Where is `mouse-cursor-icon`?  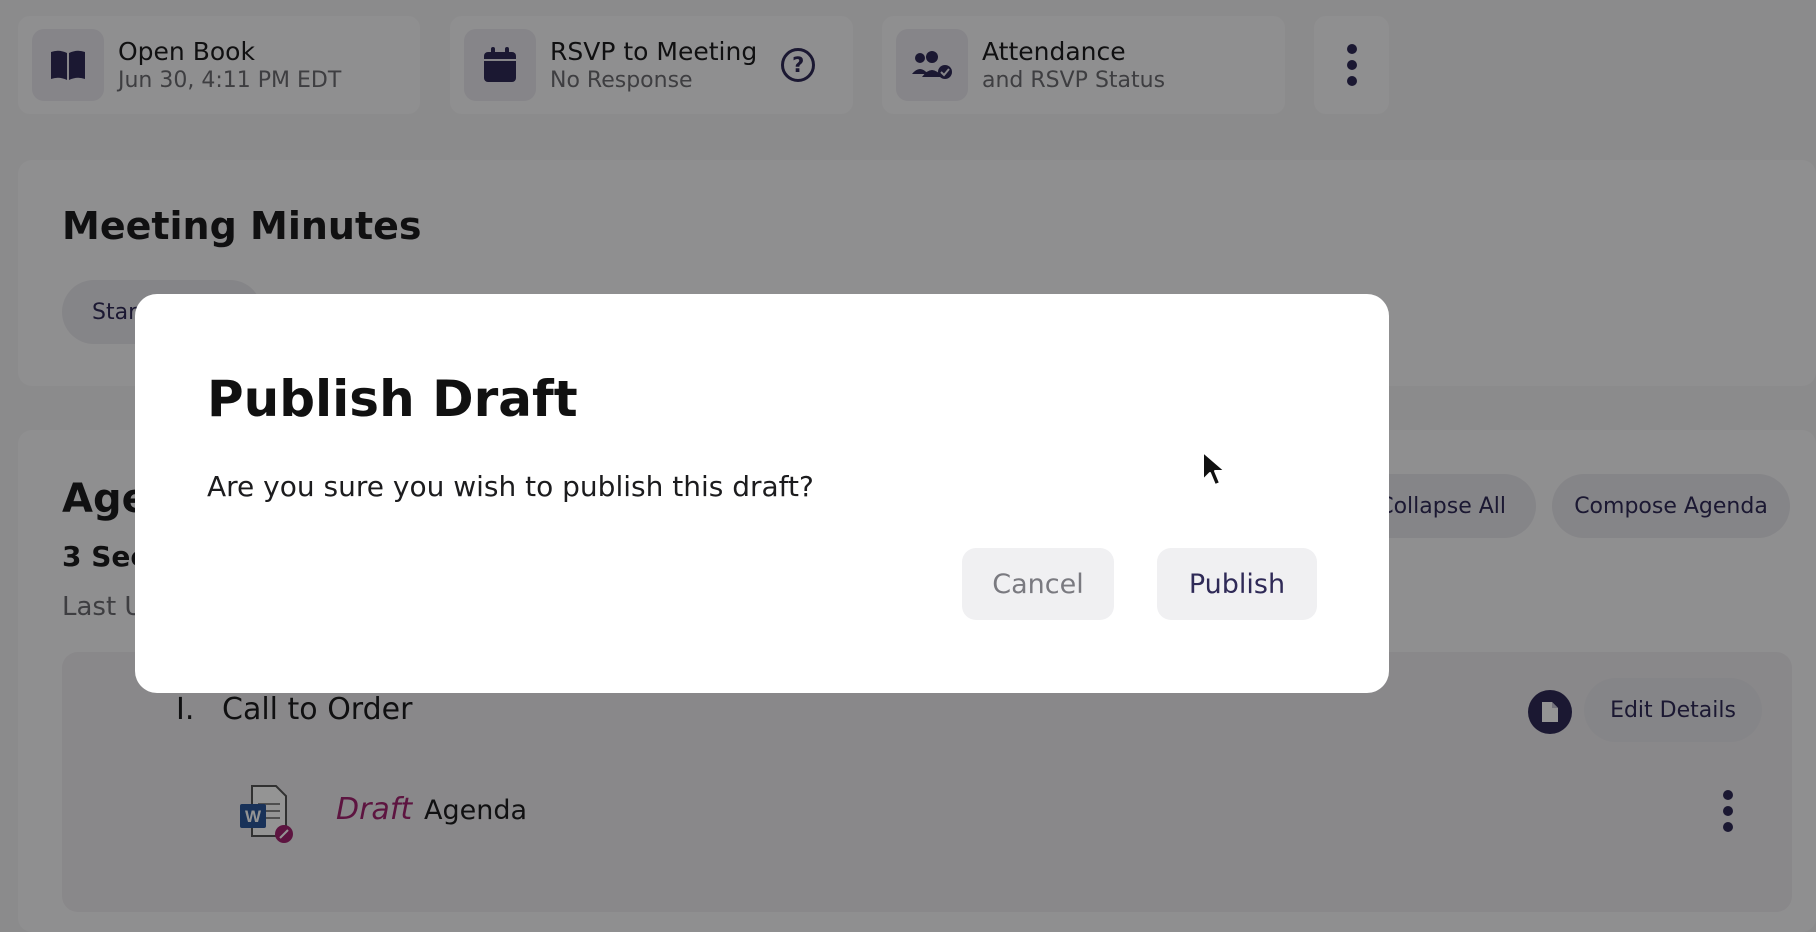
mouse-cursor-icon is located at coordinates (1214, 468).